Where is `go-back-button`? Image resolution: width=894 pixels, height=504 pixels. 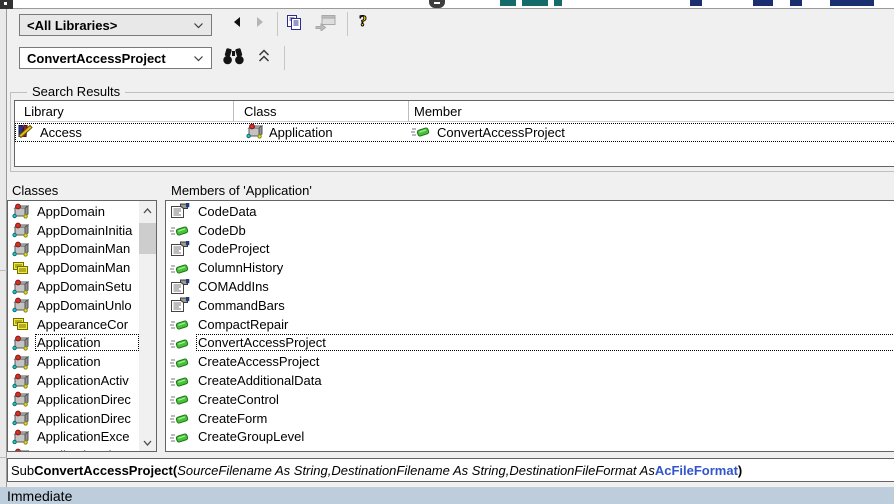 go-back-button is located at coordinates (237, 24).